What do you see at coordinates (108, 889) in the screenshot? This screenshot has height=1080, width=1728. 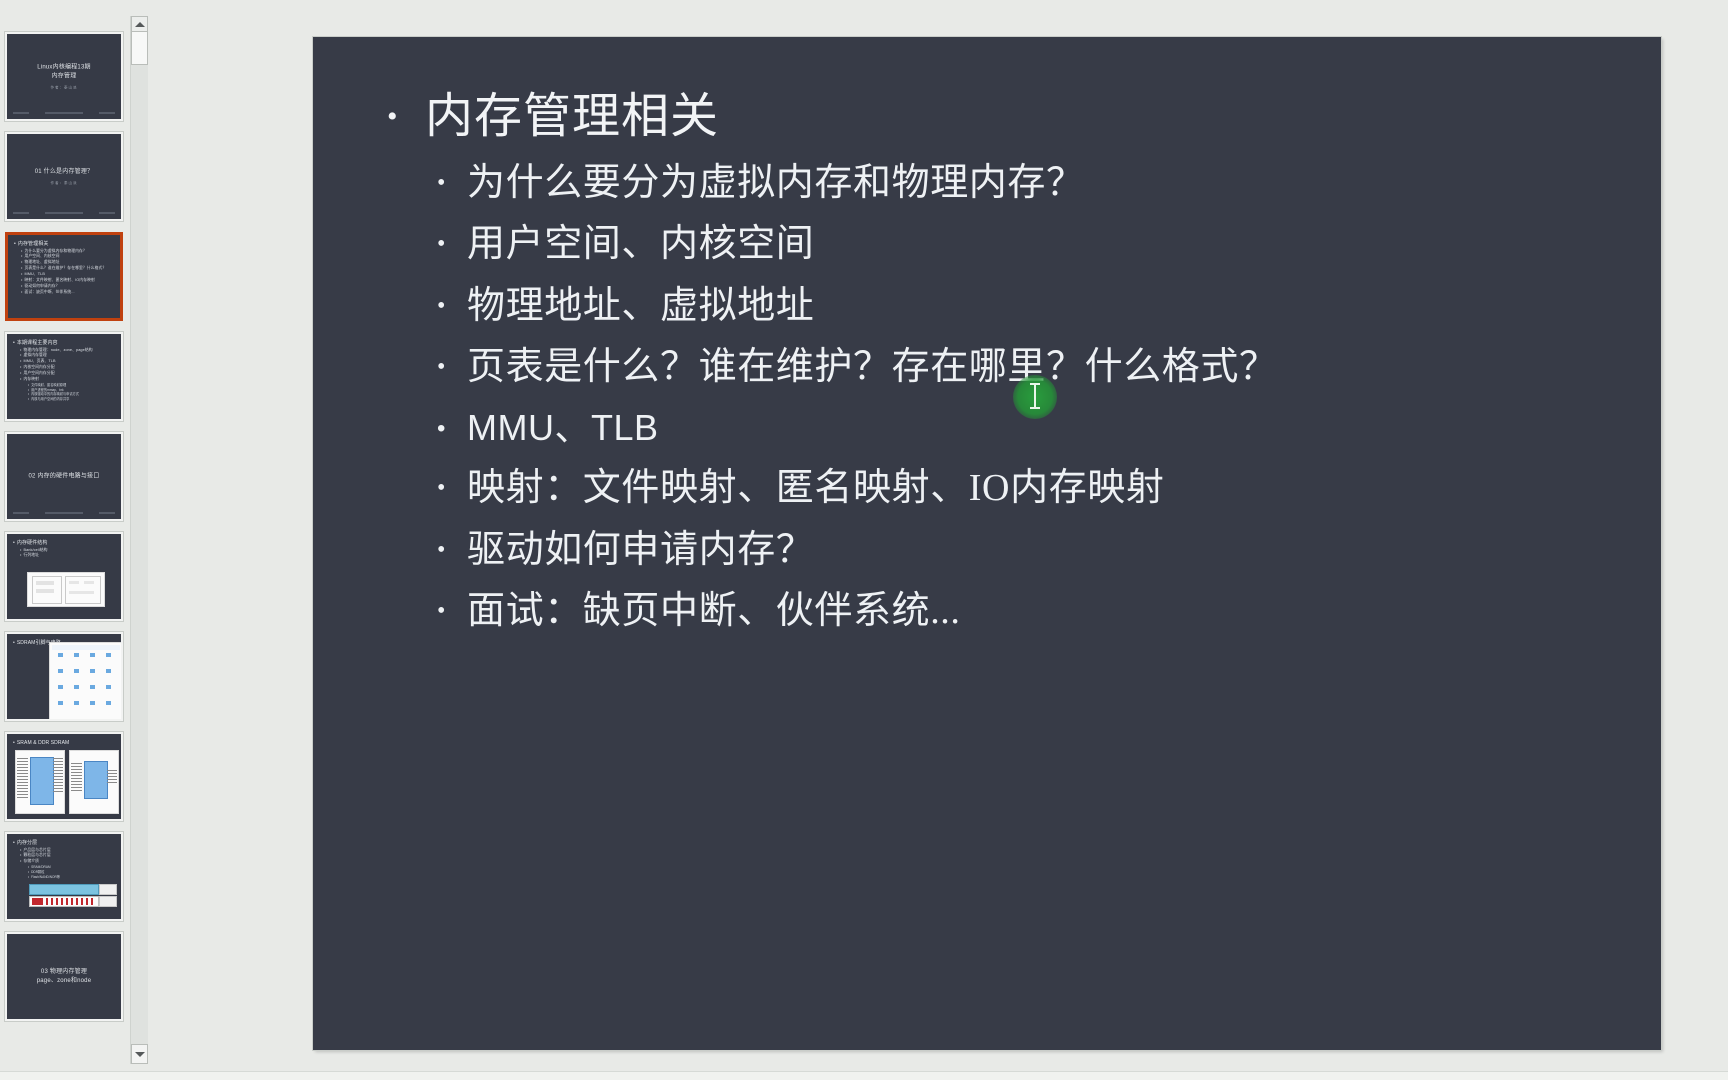 I see `memory-map-legend` at bounding box center [108, 889].